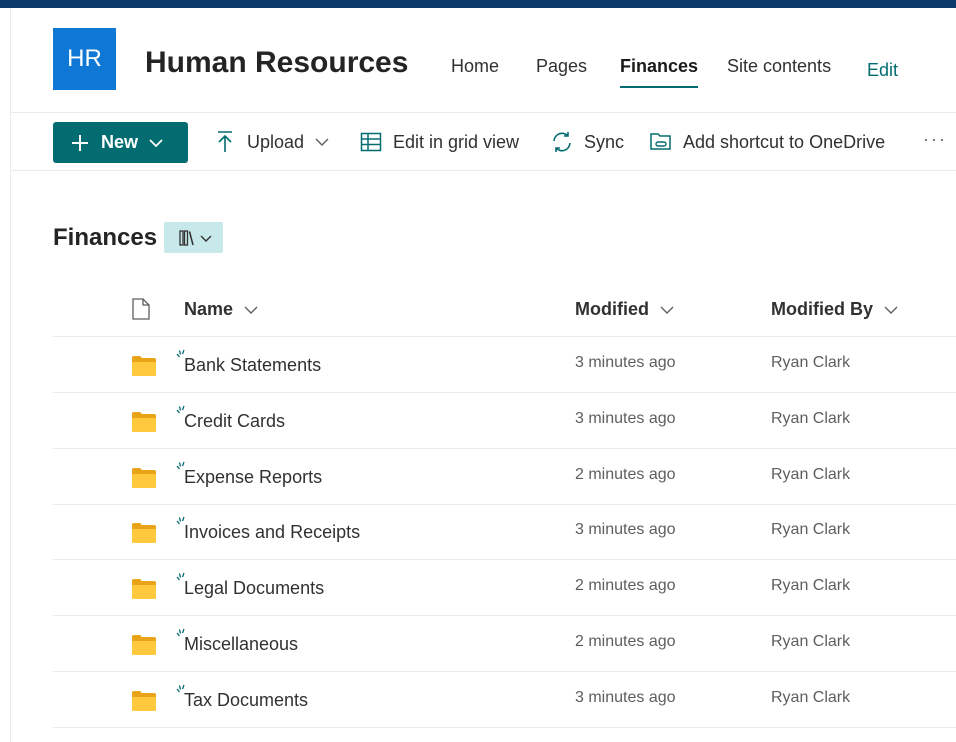  What do you see at coordinates (84, 59) in the screenshot?
I see `site-logo: HR` at bounding box center [84, 59].